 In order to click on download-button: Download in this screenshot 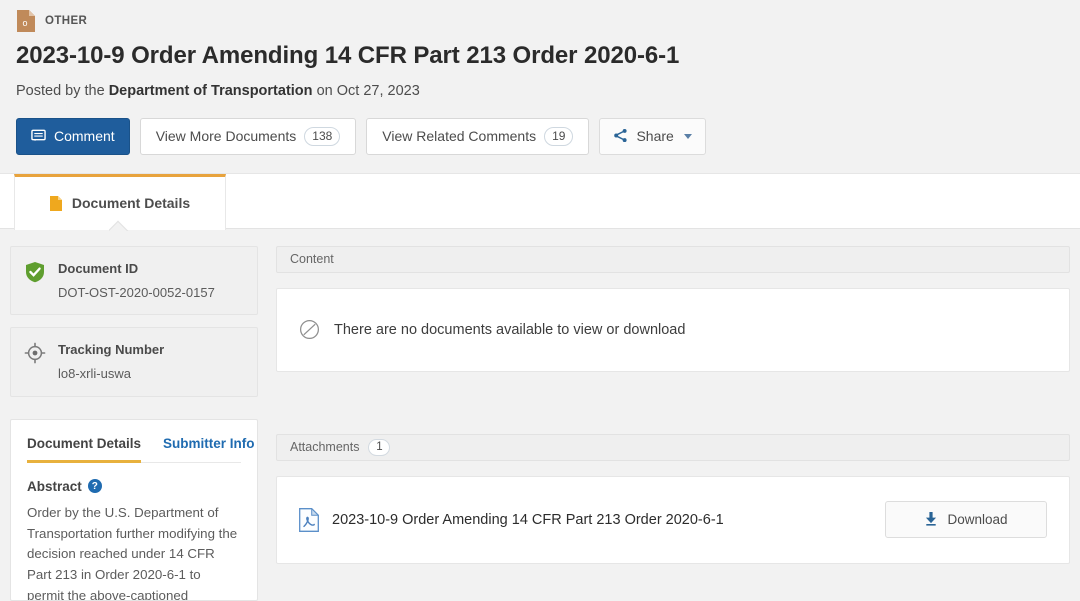, I will do `click(966, 520)`.